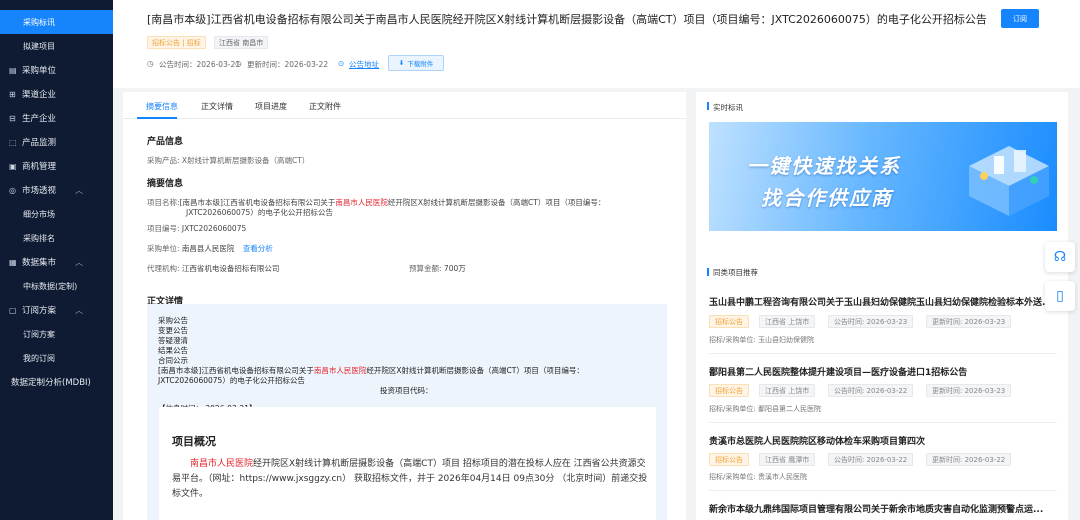  I want to click on tab-attachments: 正文附件, so click(325, 106).